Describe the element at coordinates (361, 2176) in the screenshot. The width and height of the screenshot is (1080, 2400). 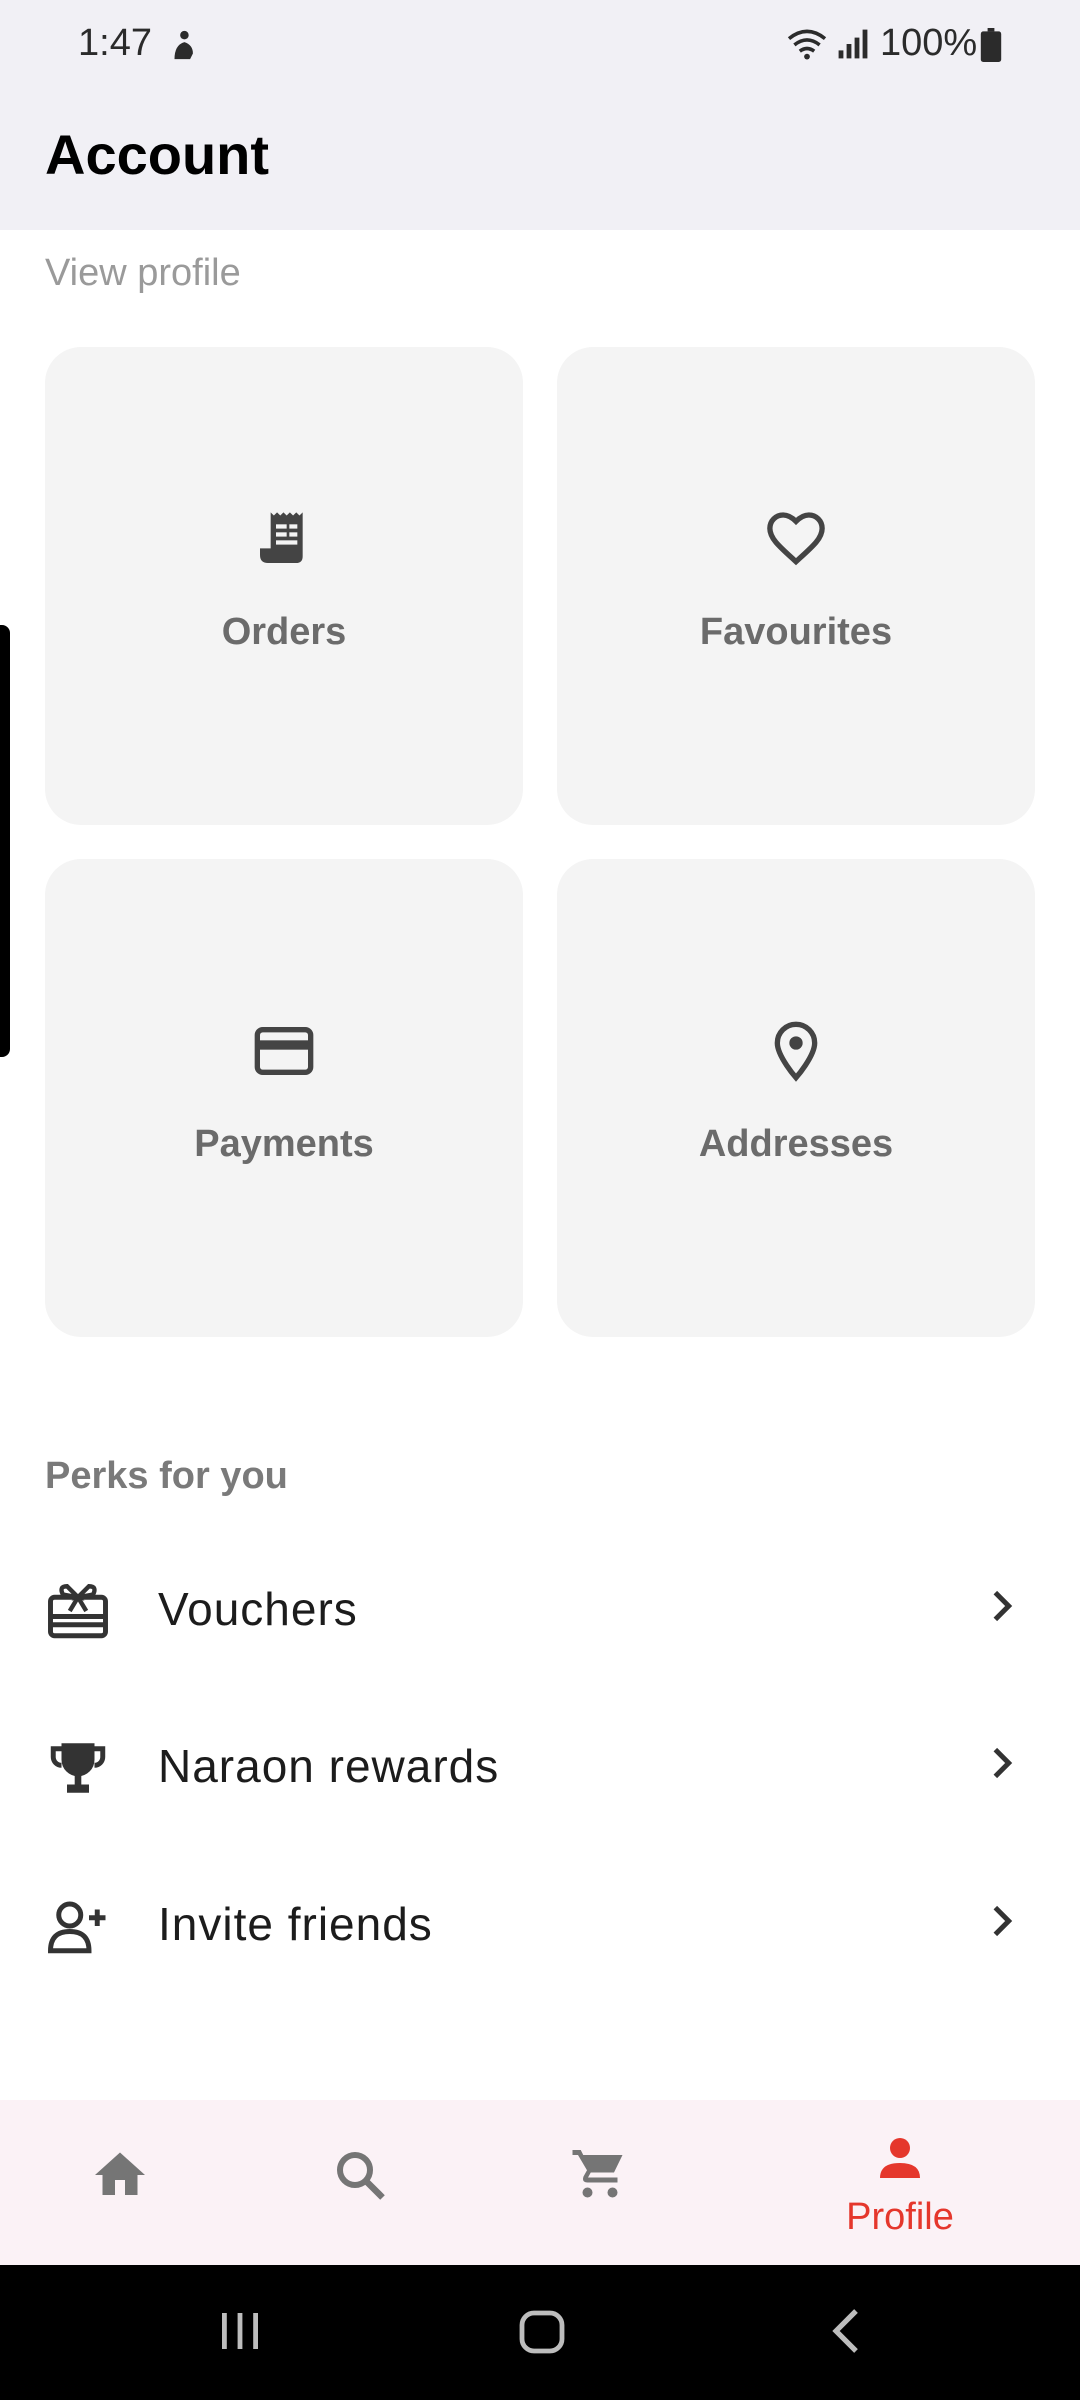
I see `search-icon` at that location.